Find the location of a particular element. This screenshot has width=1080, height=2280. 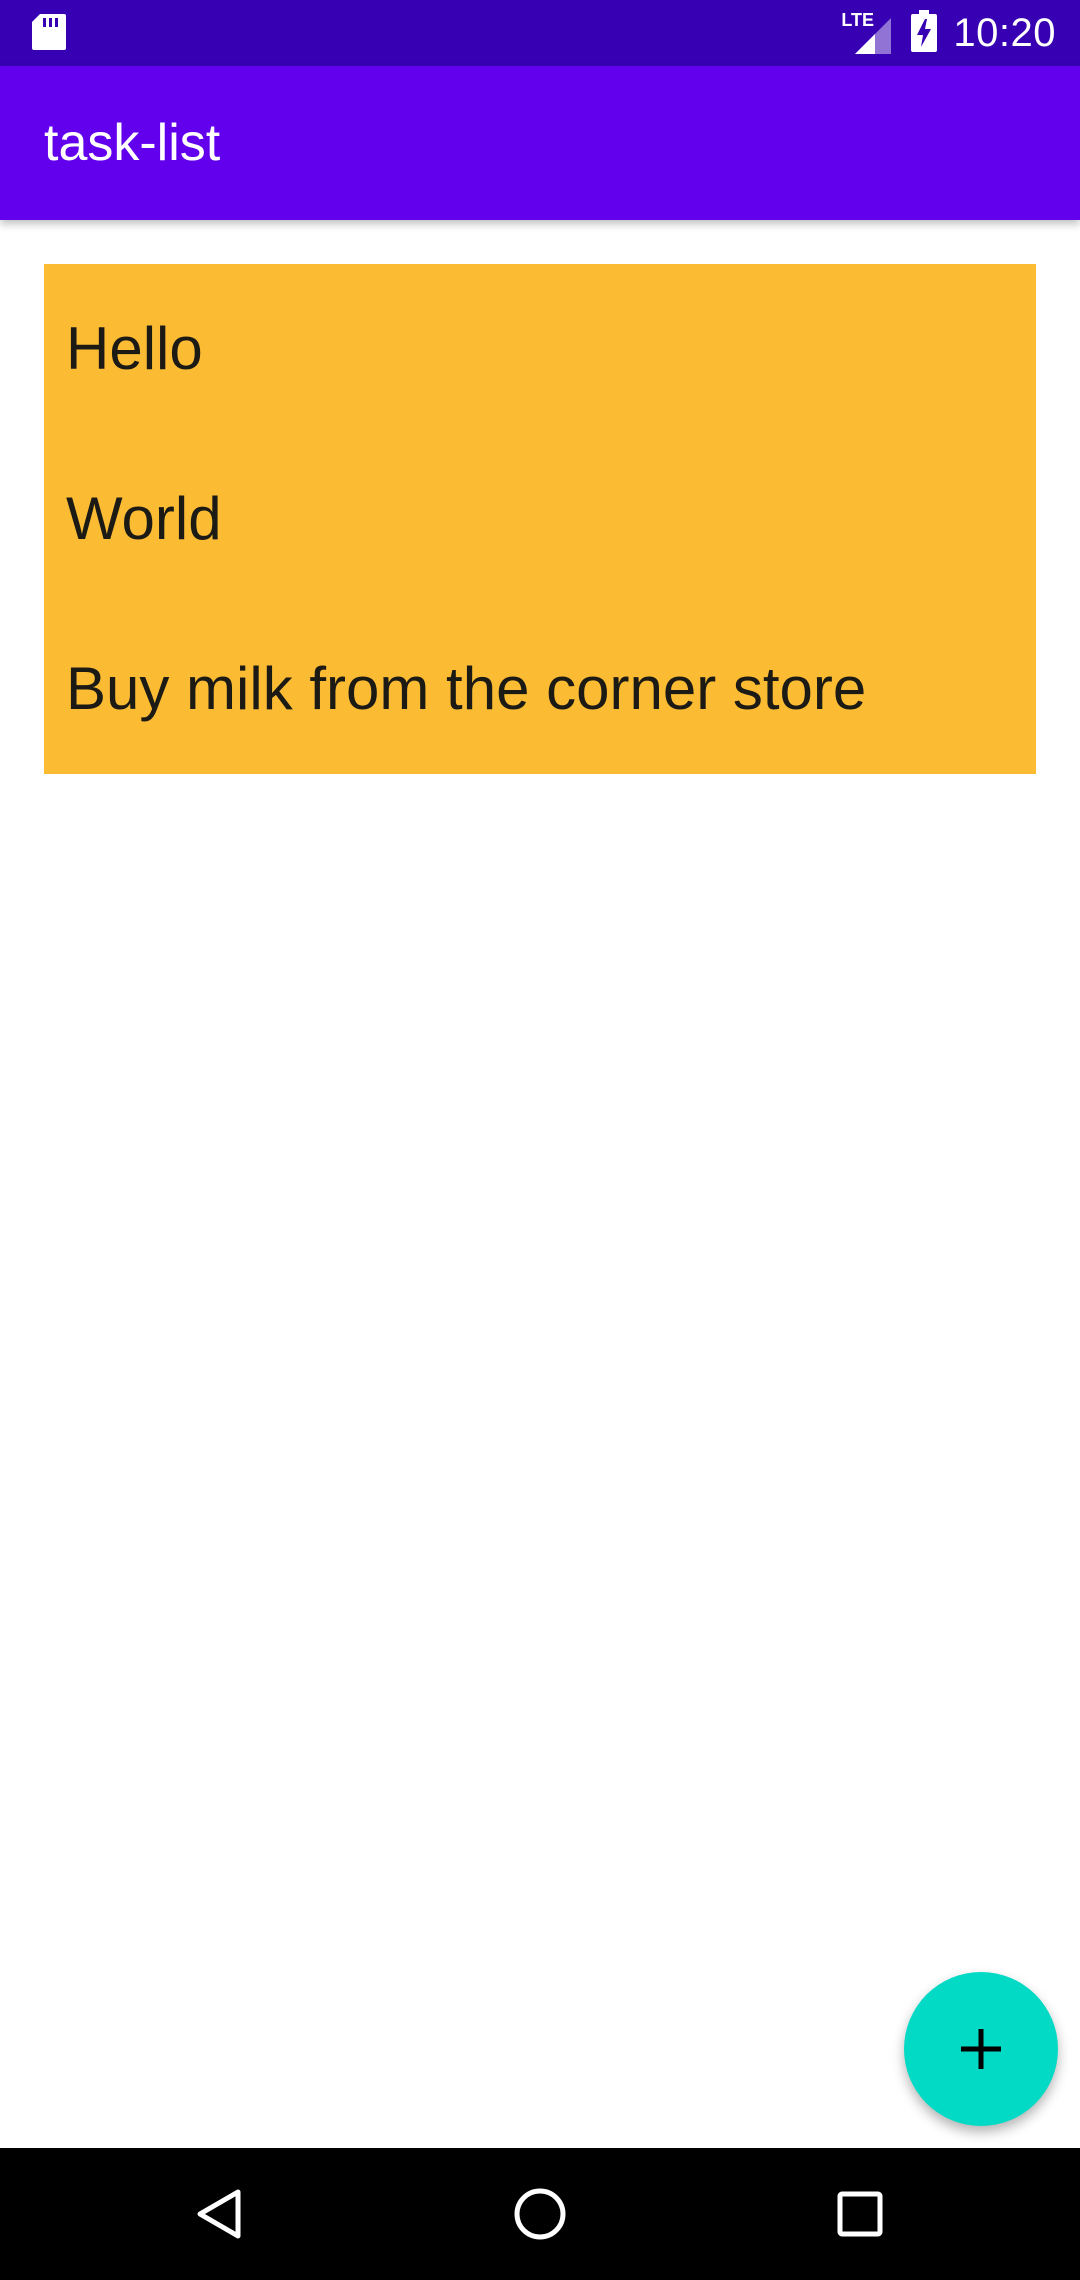

battery-charging-icon is located at coordinates (924, 33).